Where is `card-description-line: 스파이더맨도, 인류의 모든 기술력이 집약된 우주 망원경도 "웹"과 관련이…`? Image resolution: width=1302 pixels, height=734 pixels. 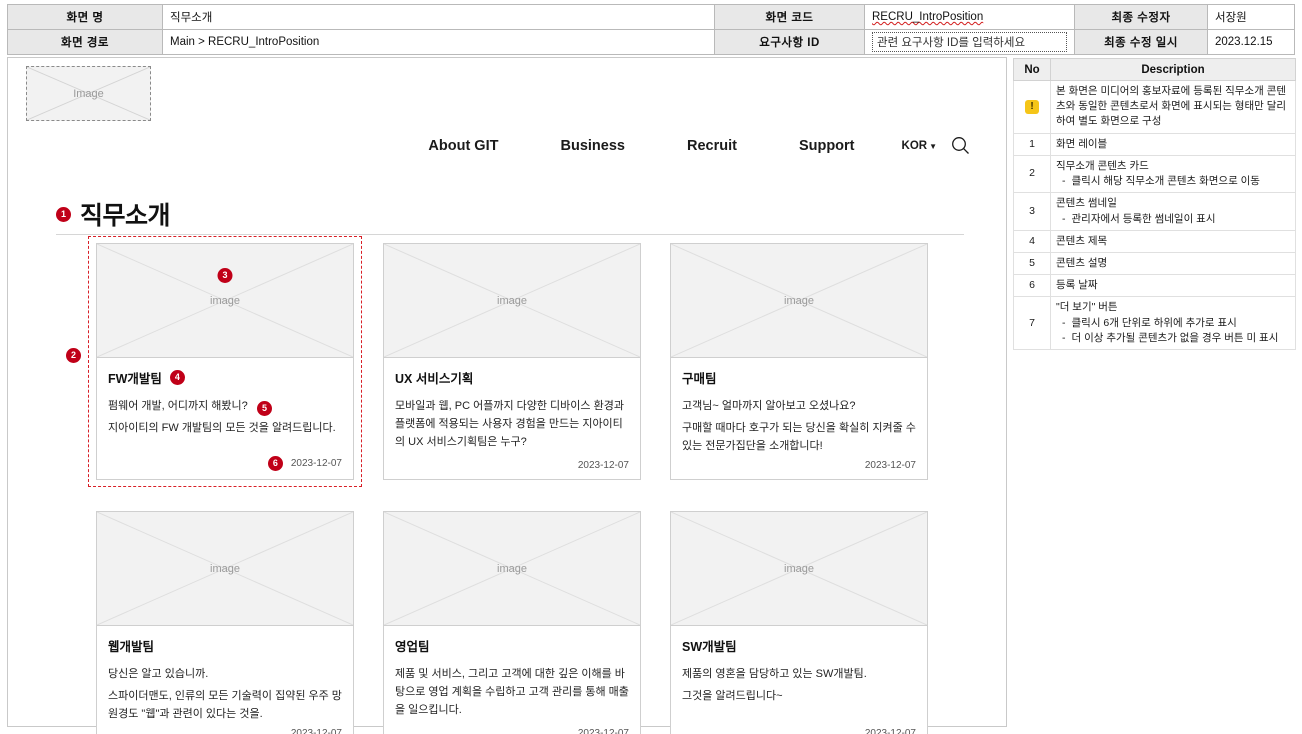 card-description-line: 스파이더맨도, 인류의 모든 기술력이 집약된 우주 망원경도 "웹"과 관련이… is located at coordinates (225, 704).